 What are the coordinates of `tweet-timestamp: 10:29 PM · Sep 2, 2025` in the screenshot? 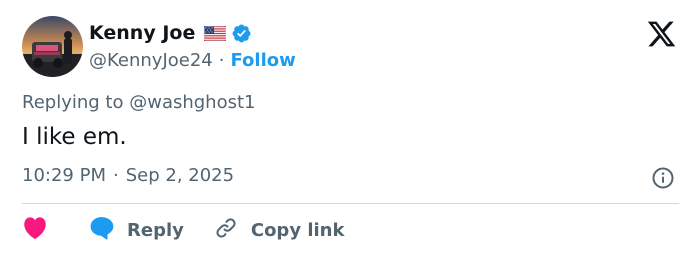 It's located at (128, 175).